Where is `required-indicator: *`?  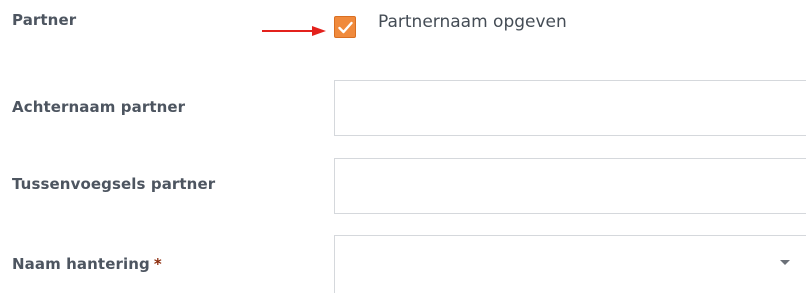
required-indicator: * is located at coordinates (157, 264).